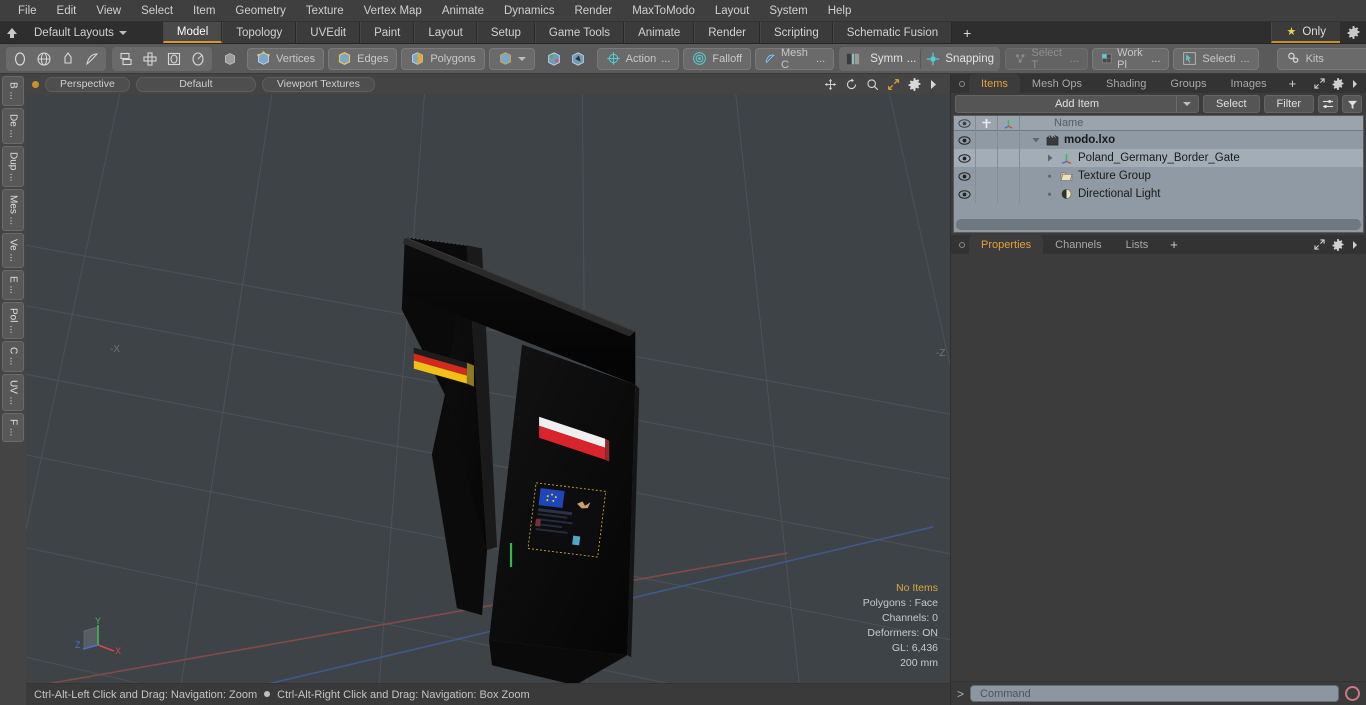 The height and width of the screenshot is (705, 1366). What do you see at coordinates (727, 32) in the screenshot?
I see `tab-render: Render` at bounding box center [727, 32].